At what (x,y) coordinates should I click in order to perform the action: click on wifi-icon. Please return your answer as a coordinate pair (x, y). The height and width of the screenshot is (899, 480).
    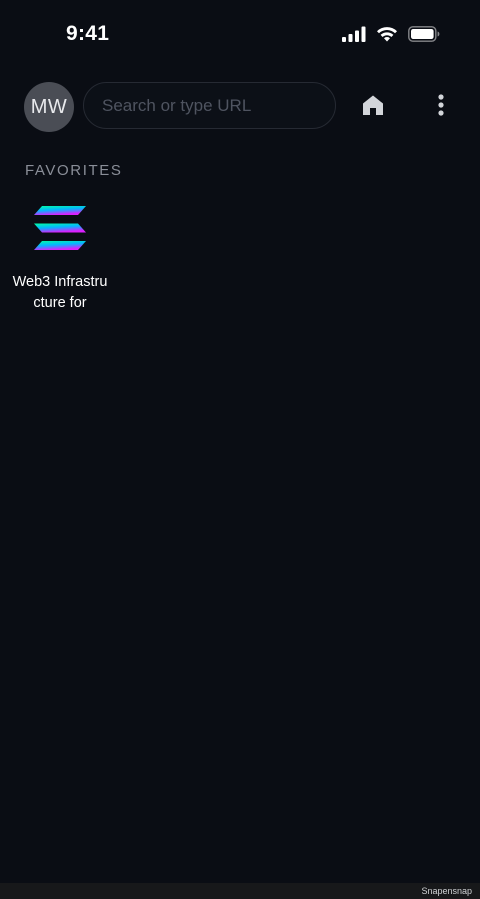
    Looking at the image, I should click on (387, 36).